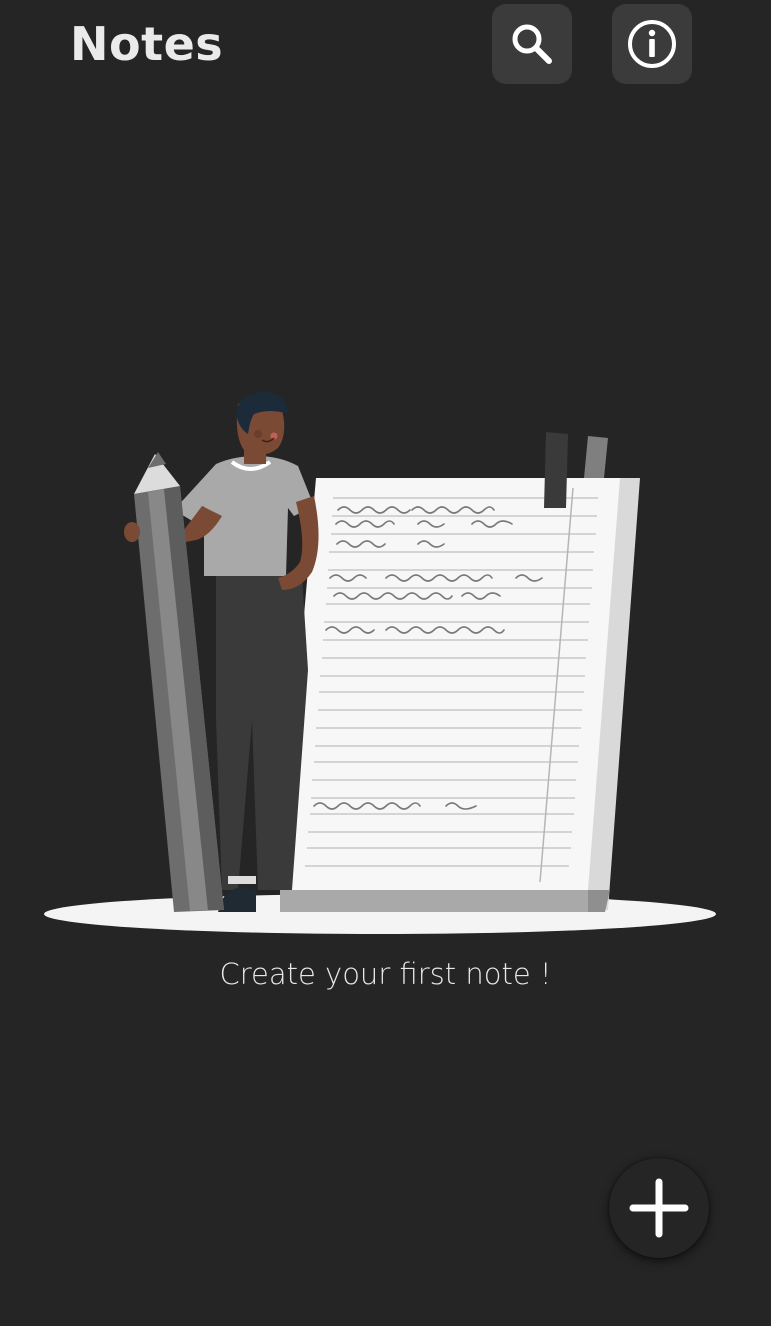 The width and height of the screenshot is (771, 1326). Describe the element at coordinates (434, 901) in the screenshot. I see `notepad-base` at that location.